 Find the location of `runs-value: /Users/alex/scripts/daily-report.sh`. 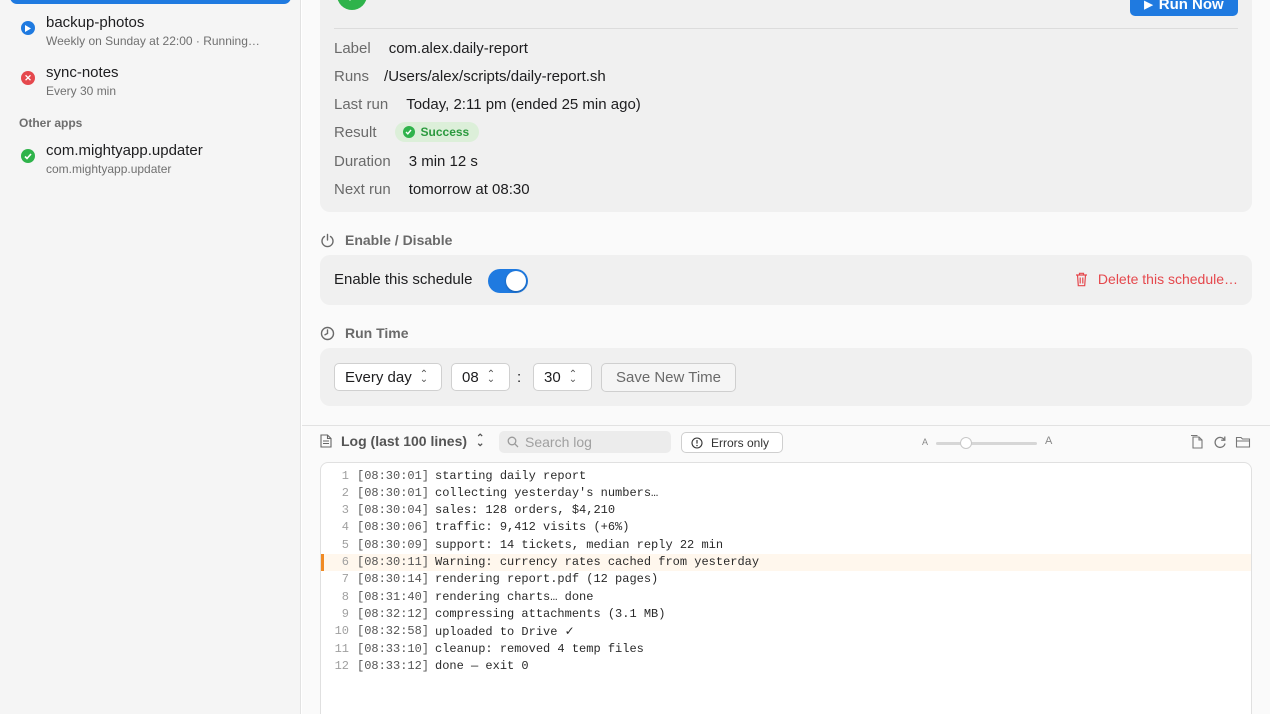

runs-value: /Users/alex/scripts/daily-report.sh is located at coordinates (495, 76).